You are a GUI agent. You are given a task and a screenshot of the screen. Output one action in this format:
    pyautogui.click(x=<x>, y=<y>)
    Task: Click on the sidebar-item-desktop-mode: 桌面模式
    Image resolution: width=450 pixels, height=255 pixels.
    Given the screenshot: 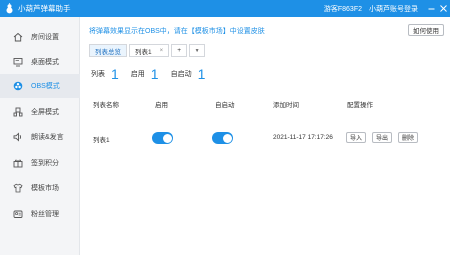 What is the action you would take?
    pyautogui.click(x=40, y=62)
    